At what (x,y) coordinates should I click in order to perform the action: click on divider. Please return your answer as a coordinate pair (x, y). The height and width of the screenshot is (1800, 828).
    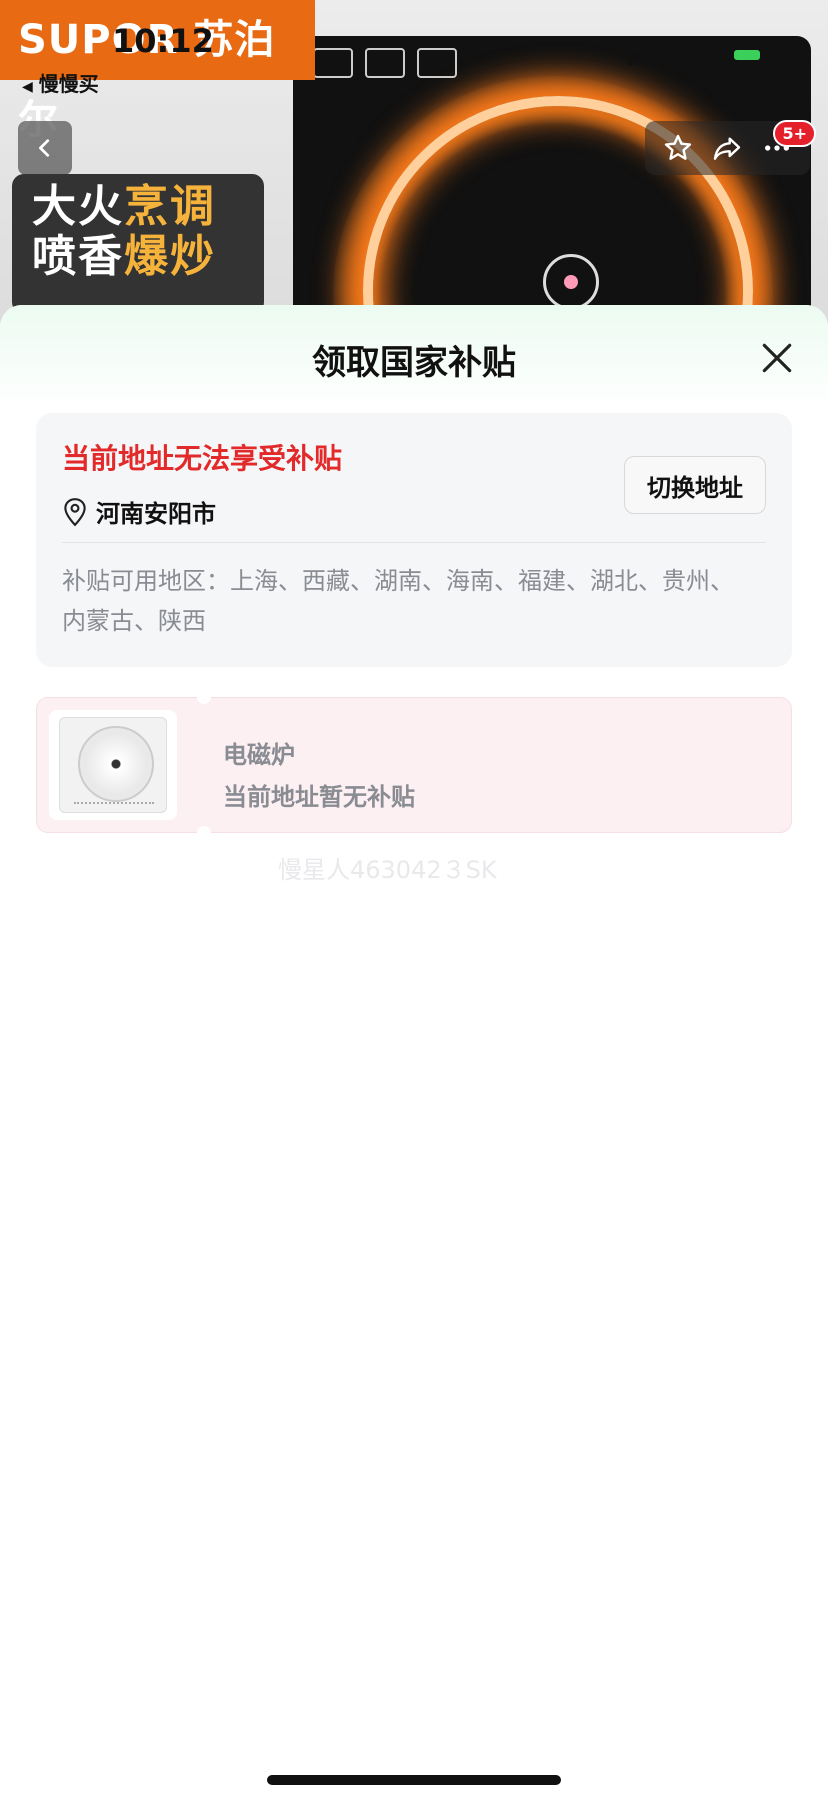
    Looking at the image, I should click on (414, 542).